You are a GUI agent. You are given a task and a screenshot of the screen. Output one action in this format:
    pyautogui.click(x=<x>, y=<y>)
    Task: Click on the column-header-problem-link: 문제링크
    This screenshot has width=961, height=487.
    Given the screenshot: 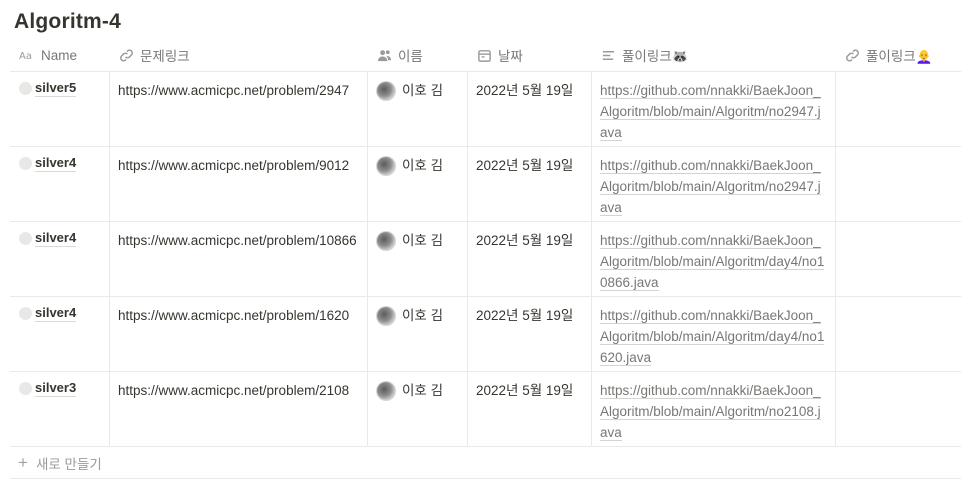 What is the action you would take?
    pyautogui.click(x=238, y=55)
    